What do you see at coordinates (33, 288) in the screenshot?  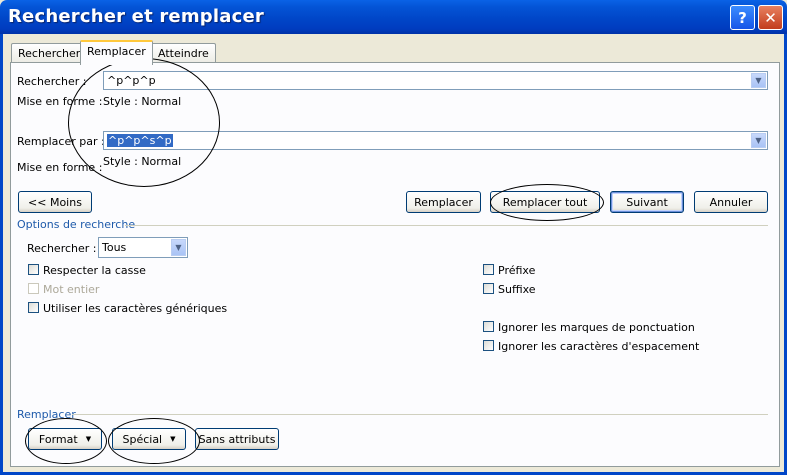 I see `whole-word-checkbox` at bounding box center [33, 288].